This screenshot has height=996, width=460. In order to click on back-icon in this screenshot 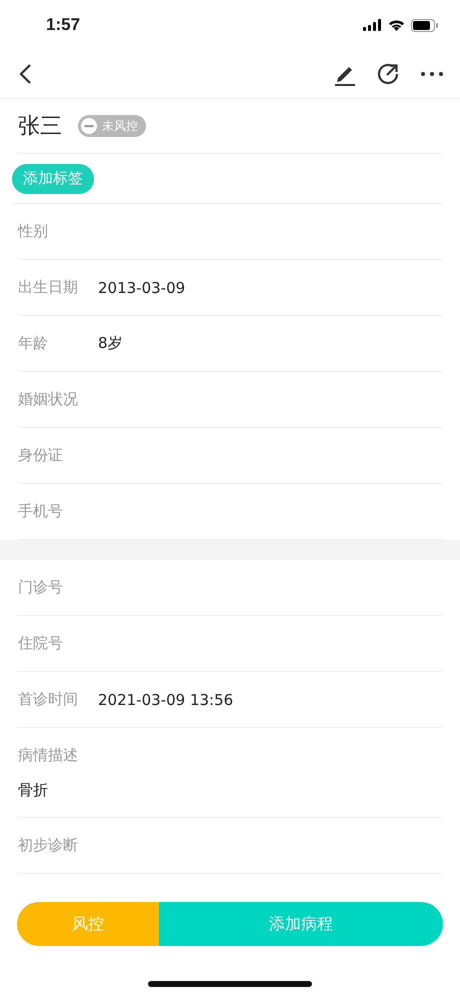, I will do `click(25, 74)`.